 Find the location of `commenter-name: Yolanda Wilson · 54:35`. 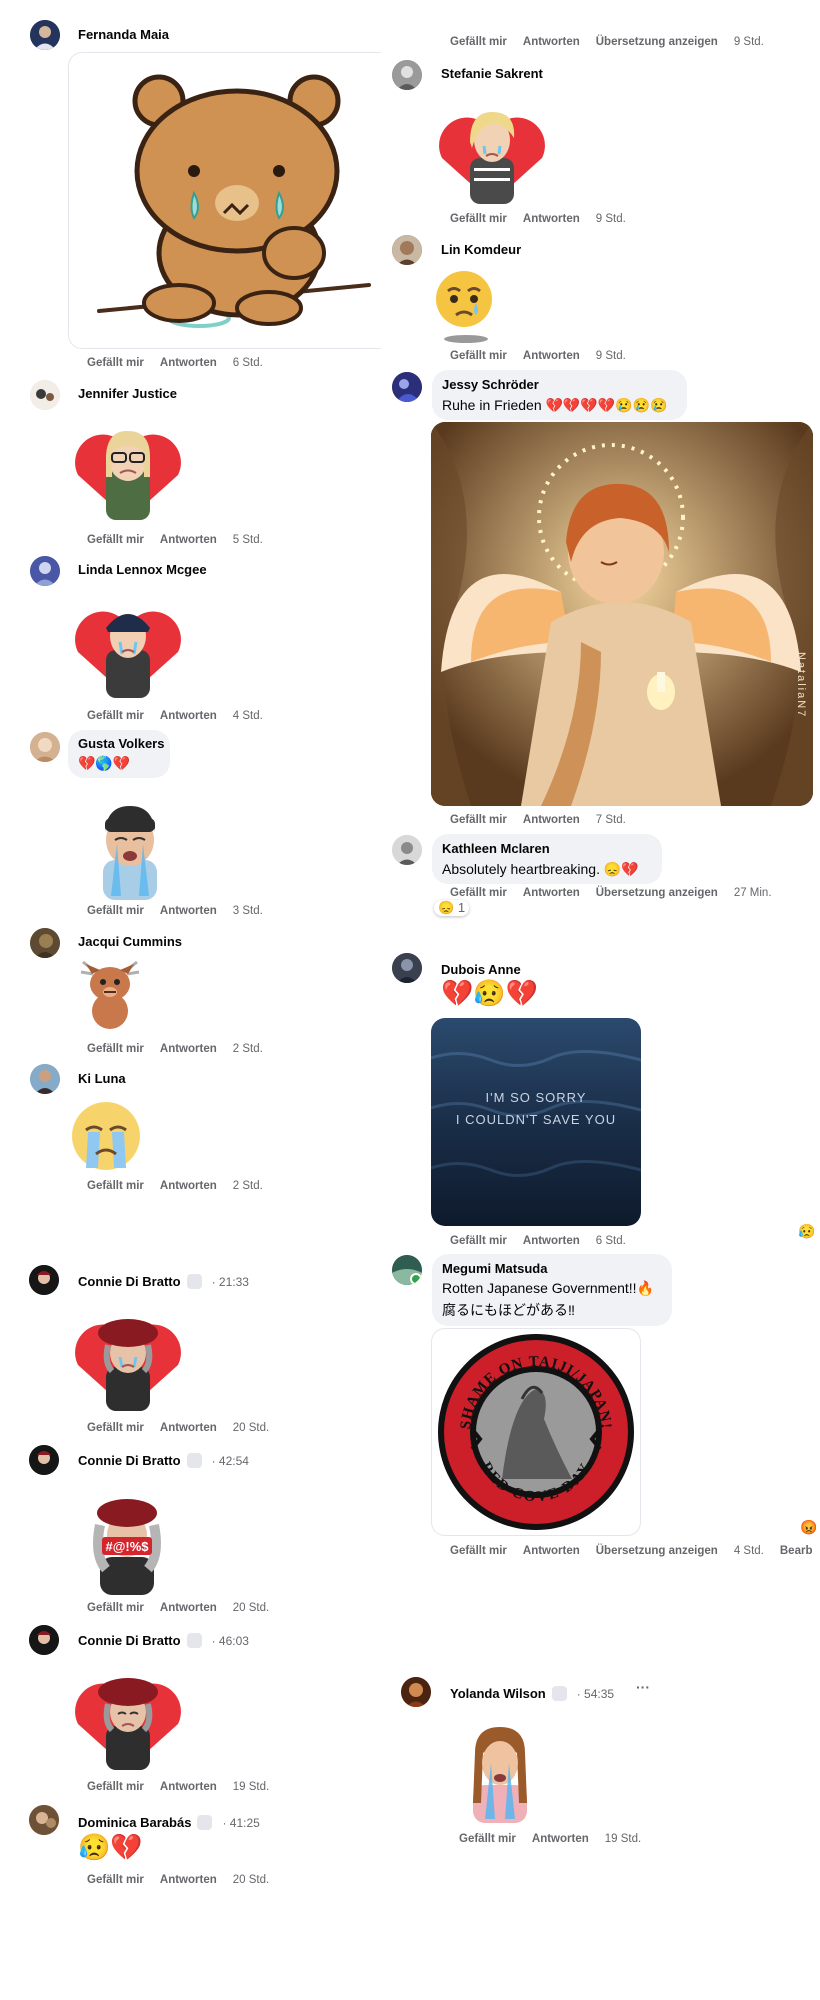

commenter-name: Yolanda Wilson · 54:35 is located at coordinates (532, 1693).